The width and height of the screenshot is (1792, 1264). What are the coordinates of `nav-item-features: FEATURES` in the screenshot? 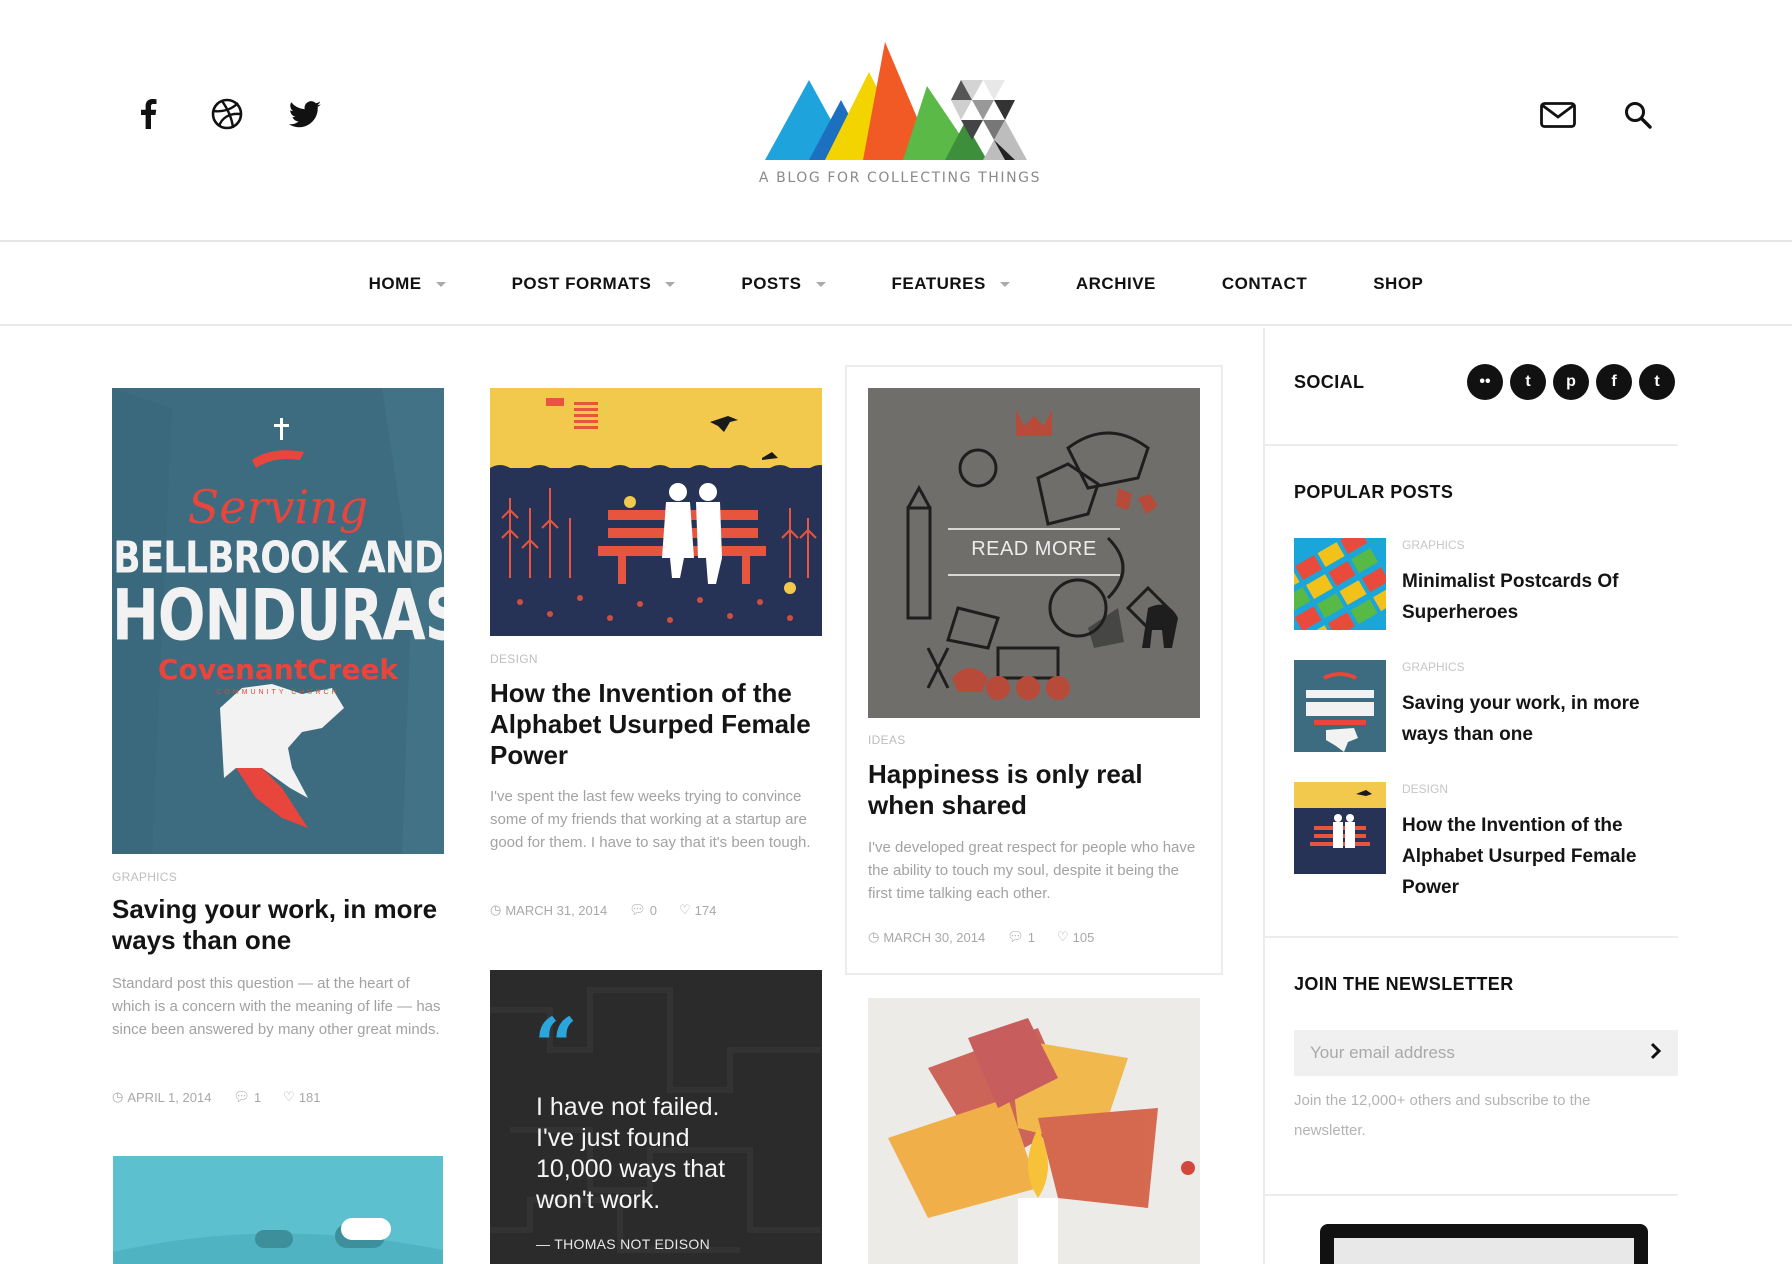 It's located at (951, 284).